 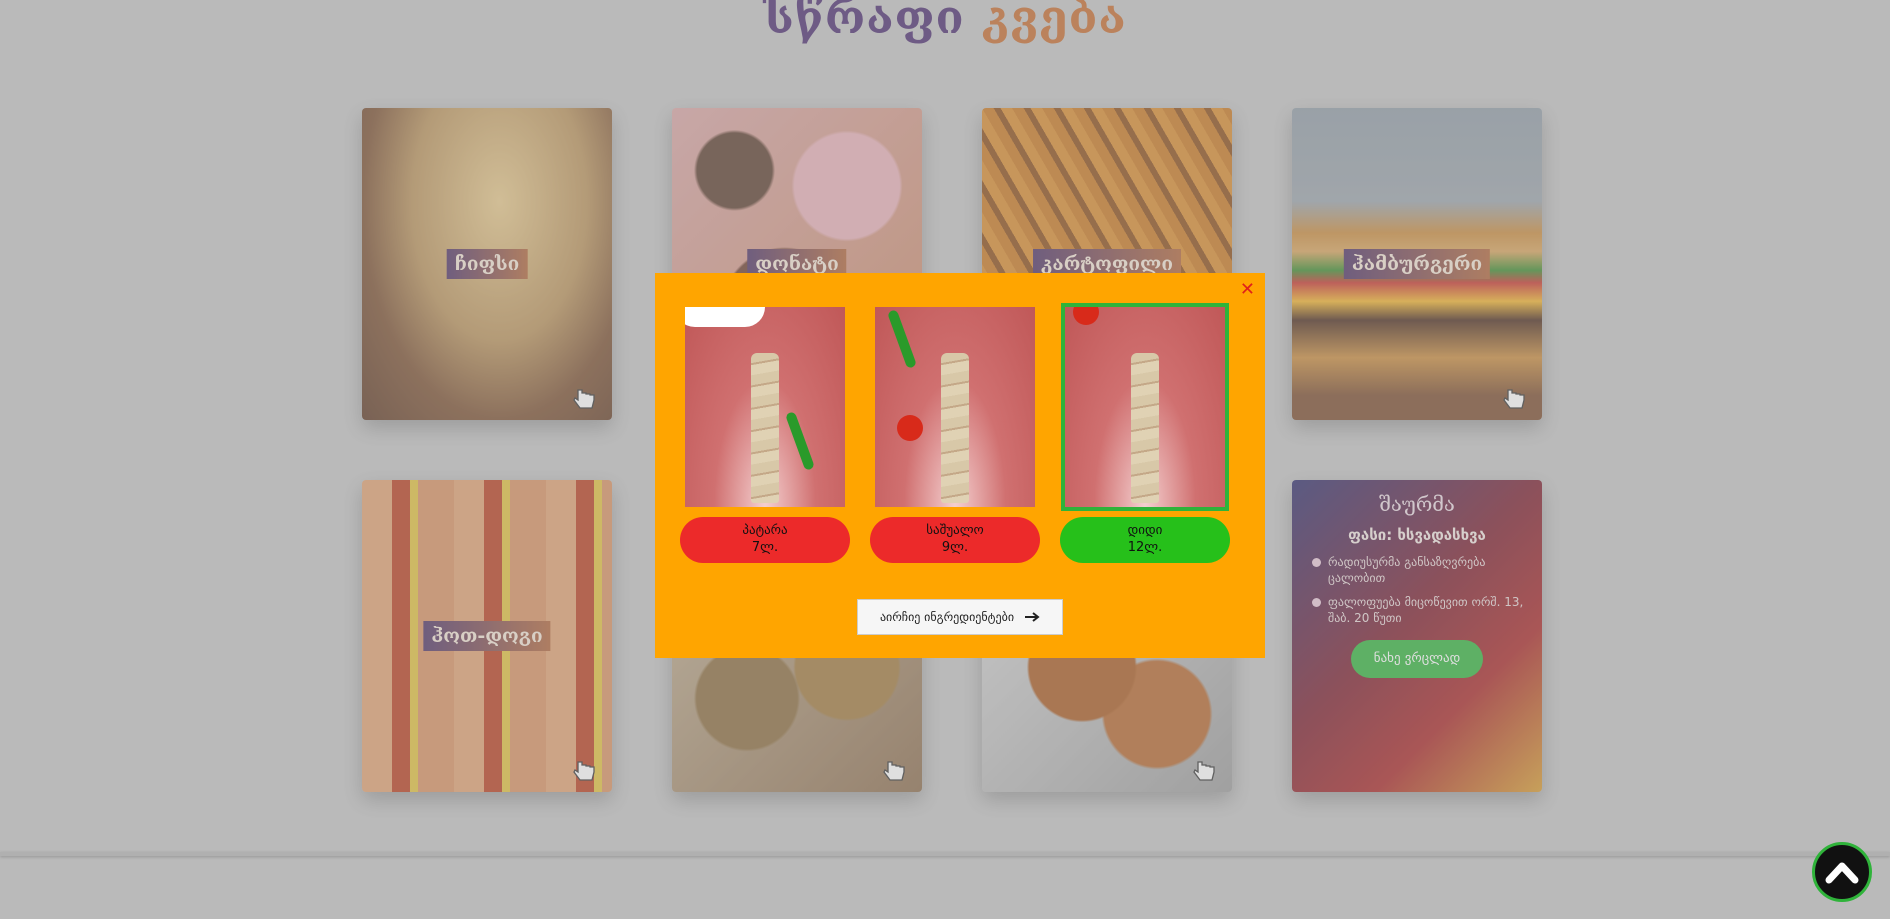 I want to click on shawarma-small-image, so click(x=765, y=407).